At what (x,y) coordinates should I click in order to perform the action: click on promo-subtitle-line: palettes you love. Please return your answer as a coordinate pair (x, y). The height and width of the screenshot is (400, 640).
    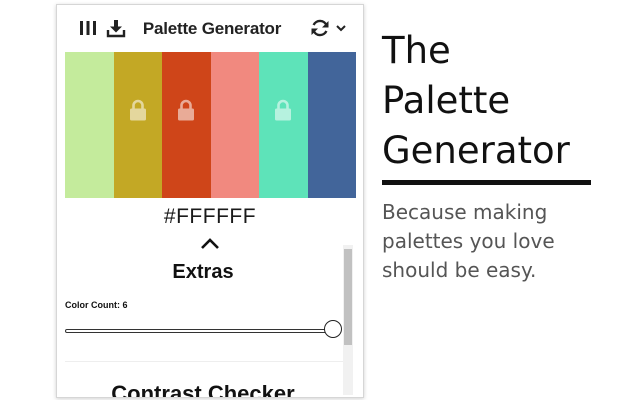
    Looking at the image, I should click on (468, 241).